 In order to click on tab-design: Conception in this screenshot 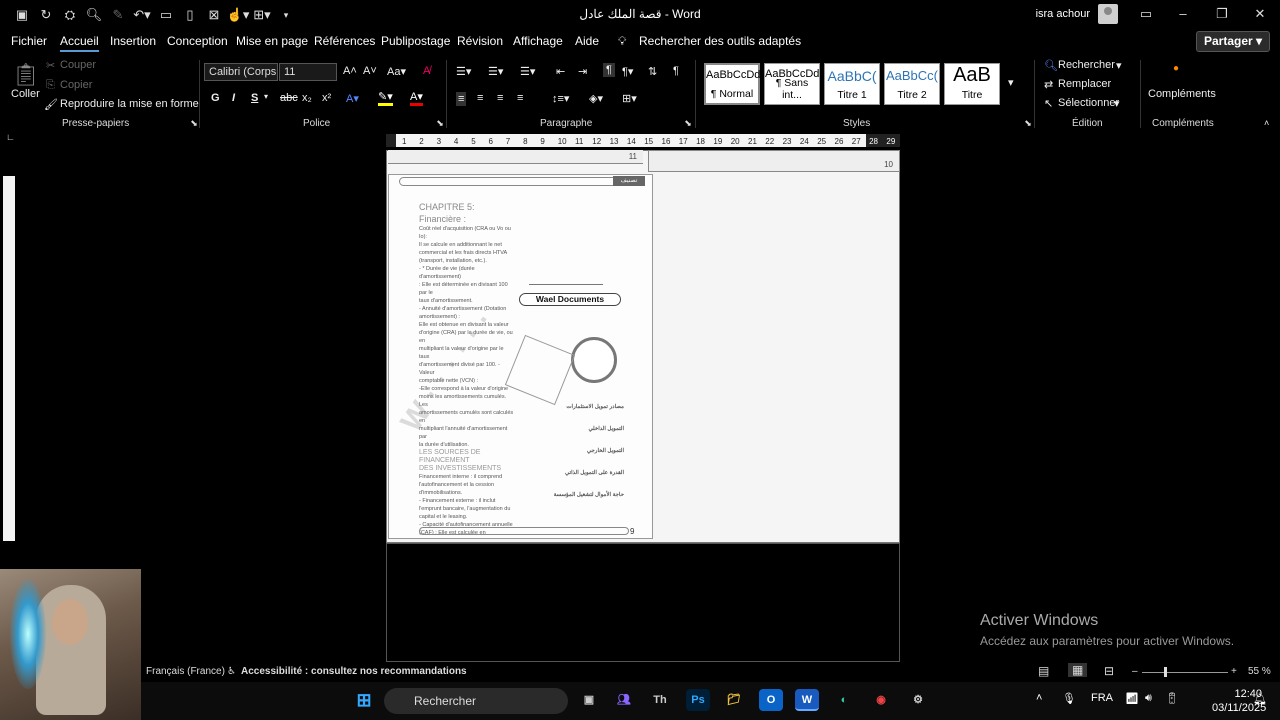, I will do `click(197, 41)`.